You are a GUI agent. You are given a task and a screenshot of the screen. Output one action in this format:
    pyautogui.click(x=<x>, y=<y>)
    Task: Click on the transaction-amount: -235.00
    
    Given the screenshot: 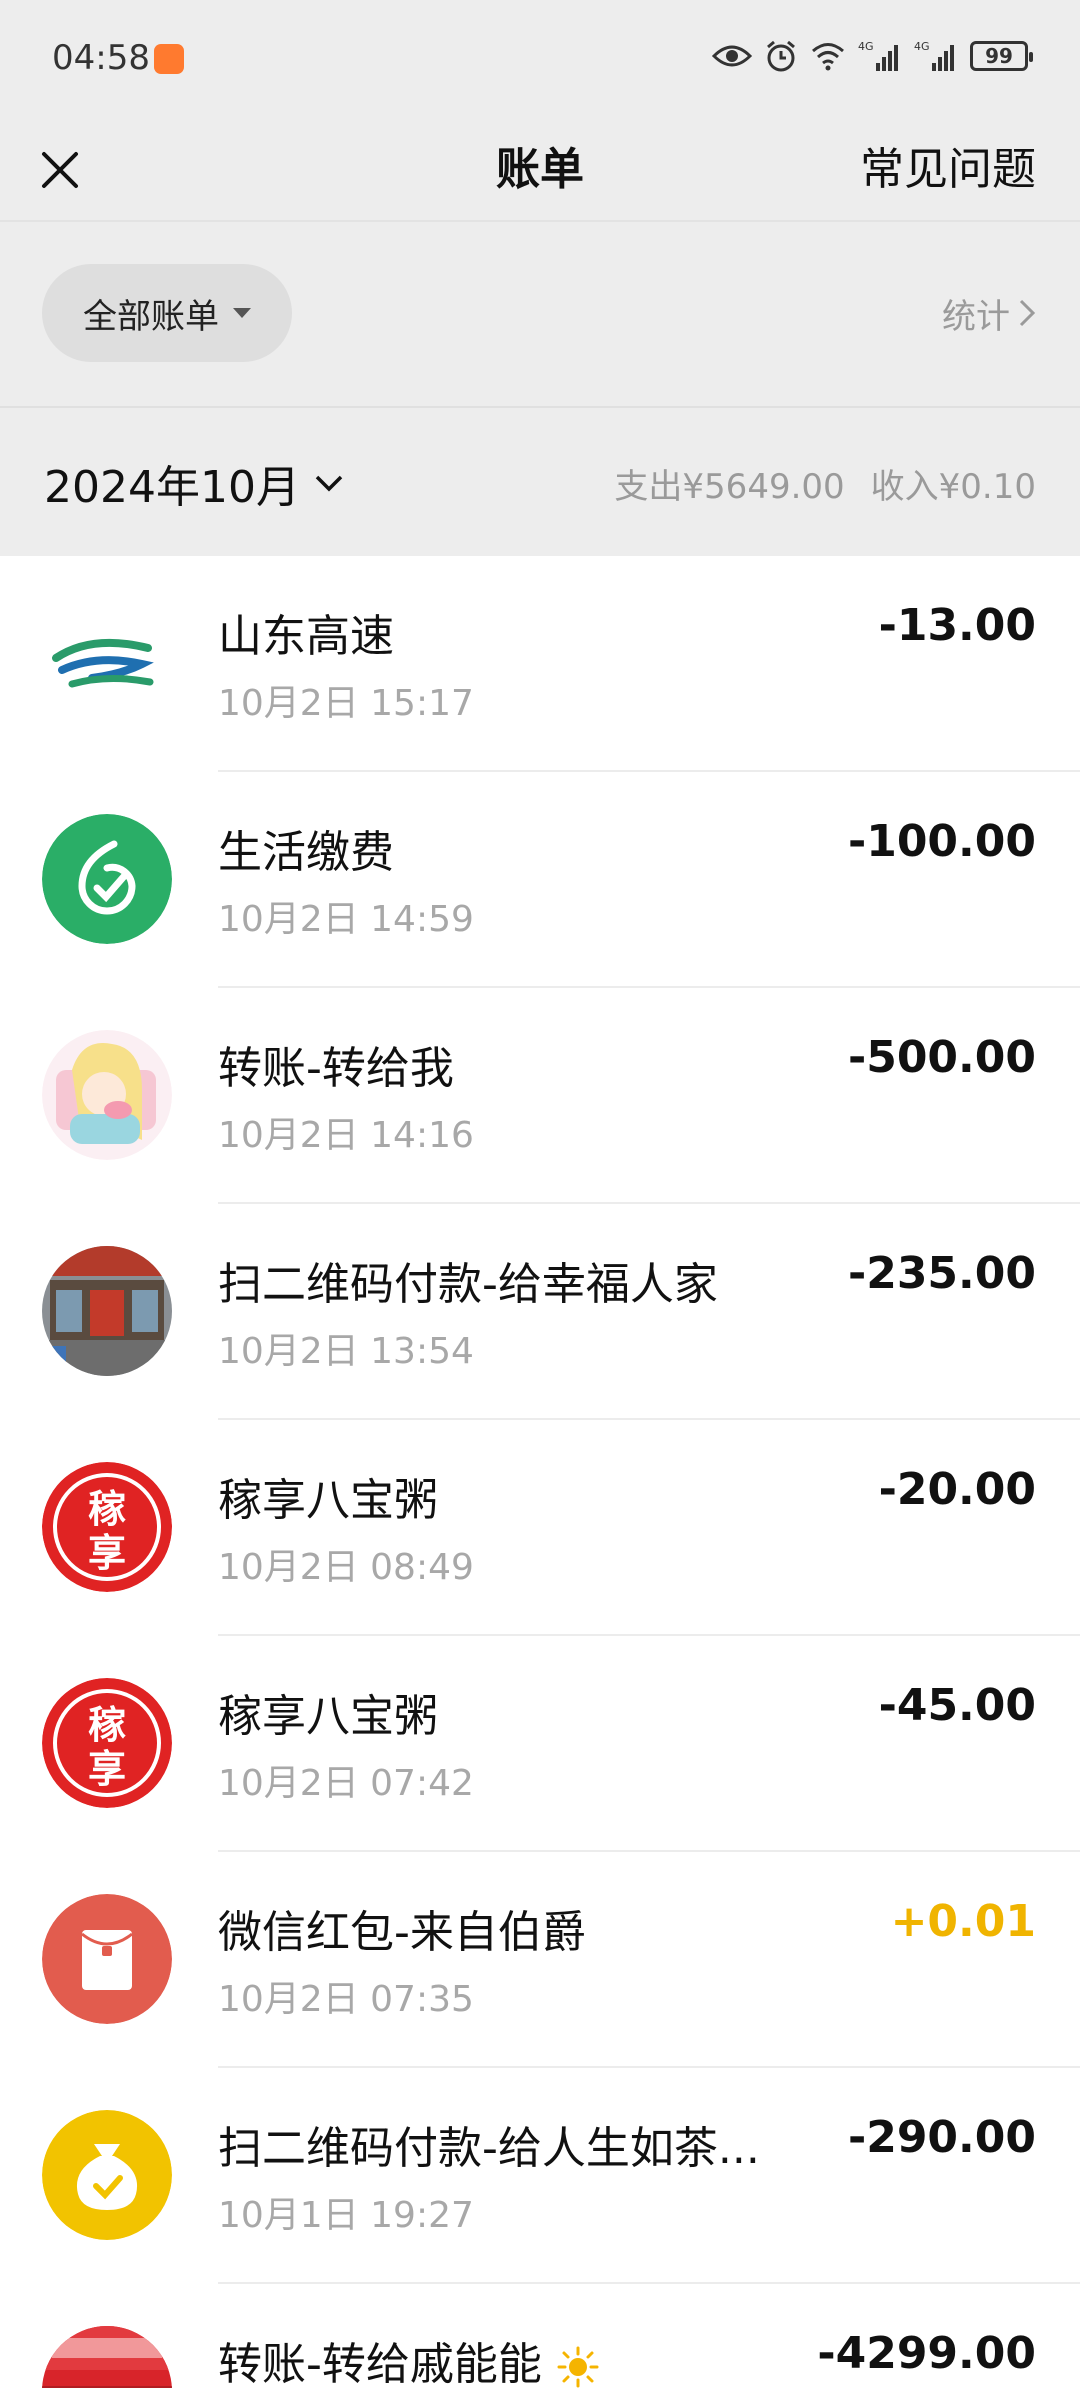 What is the action you would take?
    pyautogui.click(x=941, y=1273)
    